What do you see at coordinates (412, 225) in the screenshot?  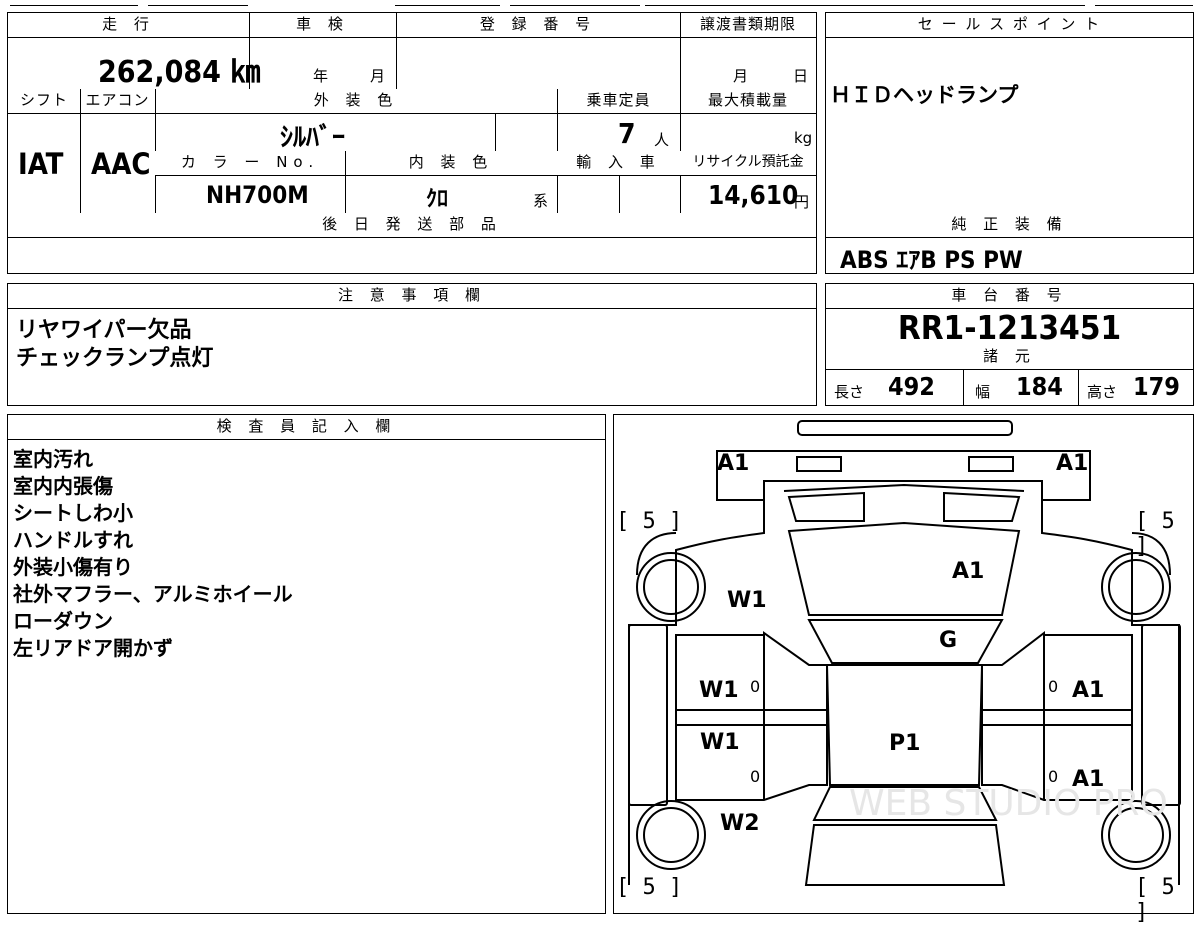 I see `later-parts-header: 後 日 発 送 部 品` at bounding box center [412, 225].